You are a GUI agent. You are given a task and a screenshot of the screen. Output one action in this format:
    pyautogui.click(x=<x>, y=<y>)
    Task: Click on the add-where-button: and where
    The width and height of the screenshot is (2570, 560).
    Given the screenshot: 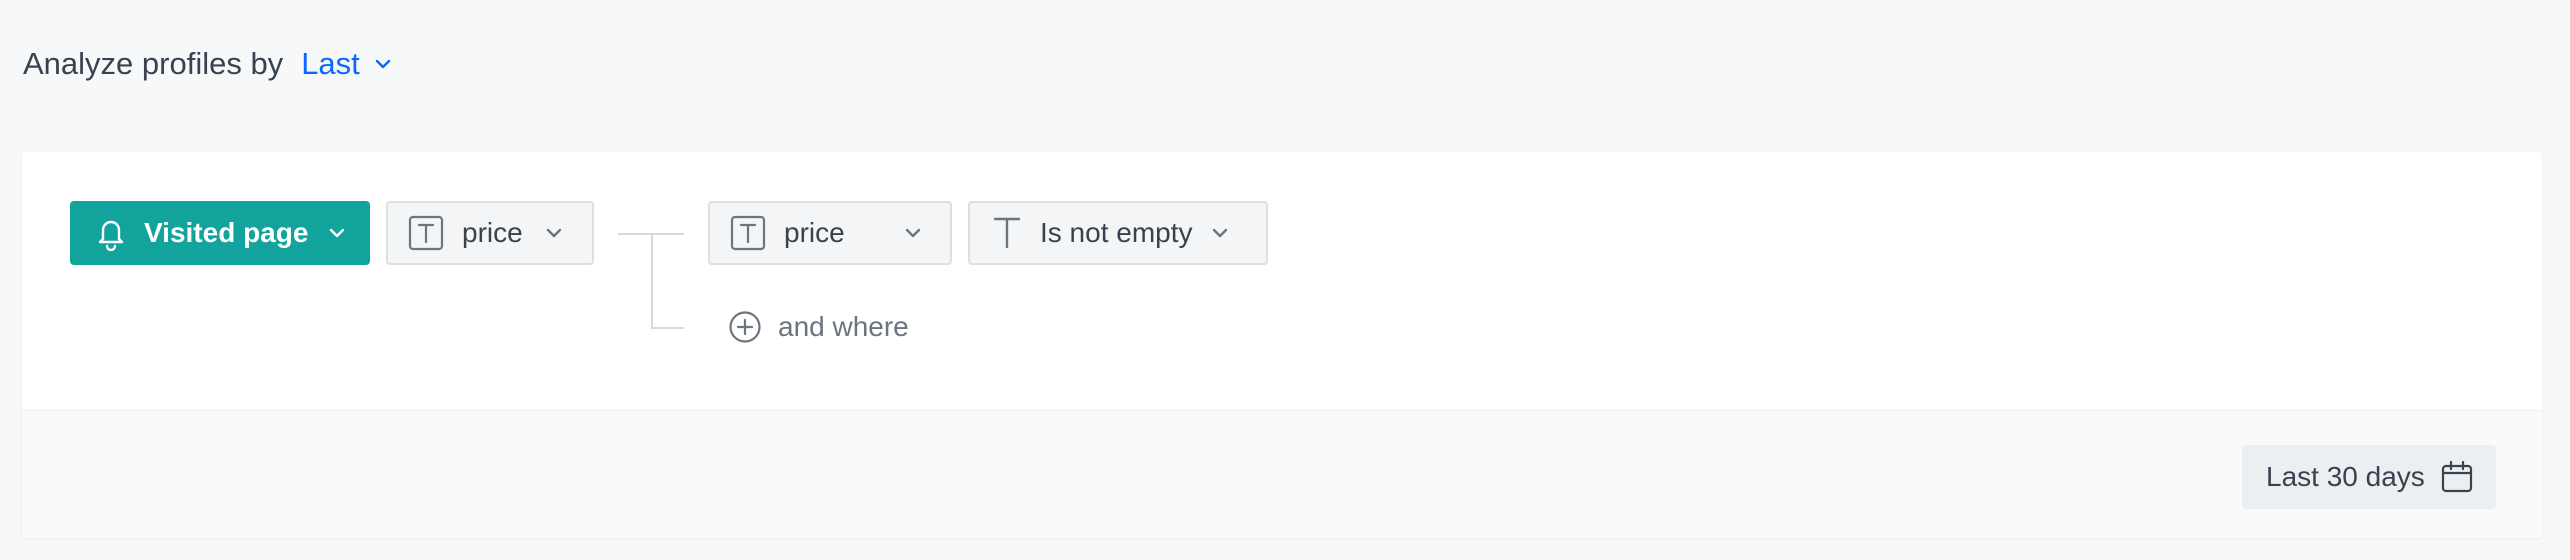 What is the action you would take?
    pyautogui.click(x=818, y=327)
    